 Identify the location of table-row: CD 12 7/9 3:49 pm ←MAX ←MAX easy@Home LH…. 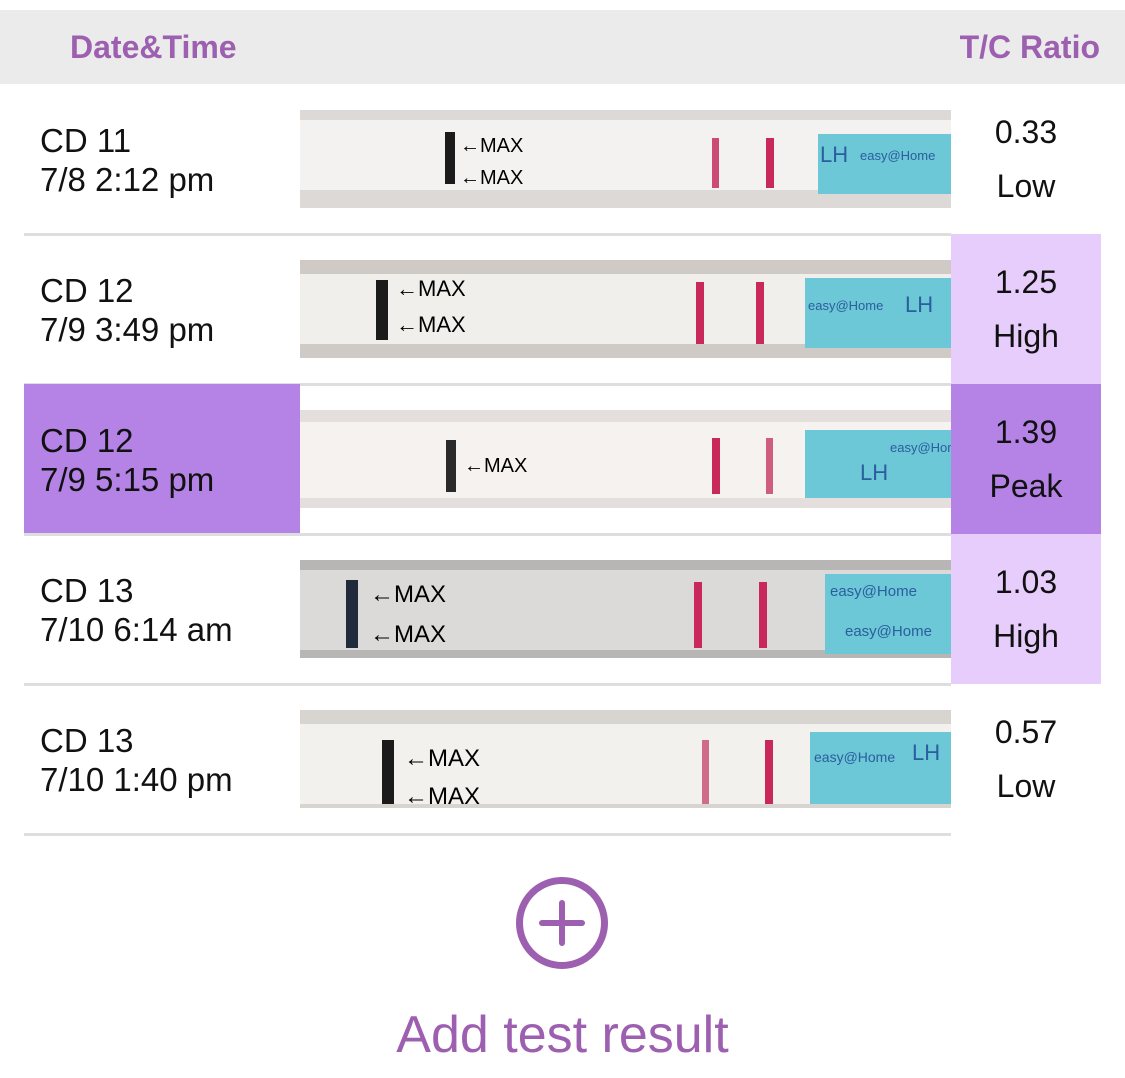
(562, 310).